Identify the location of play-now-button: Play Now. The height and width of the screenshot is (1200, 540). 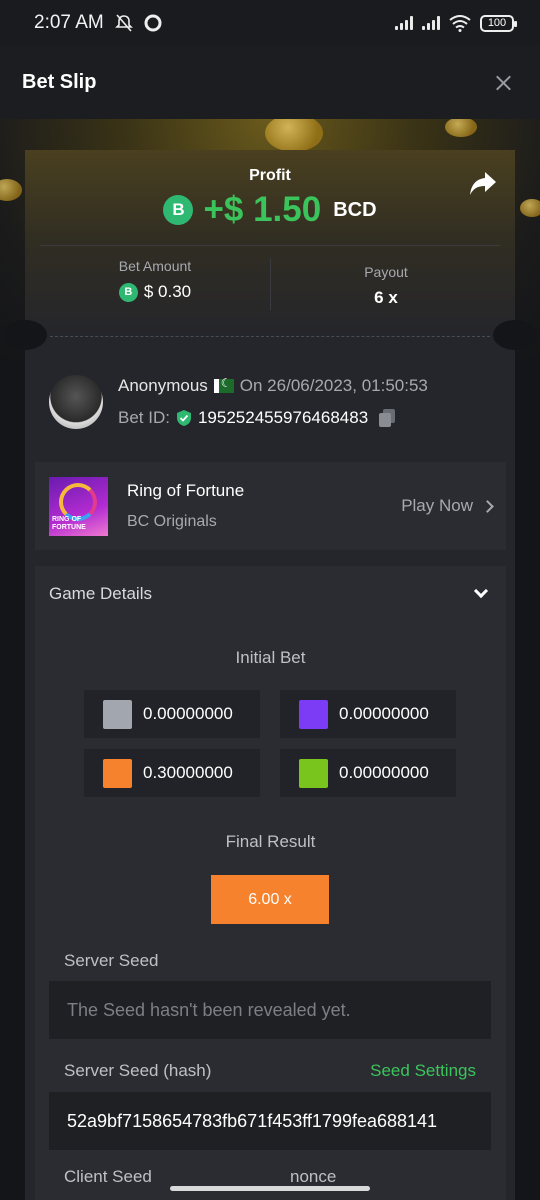
(447, 506).